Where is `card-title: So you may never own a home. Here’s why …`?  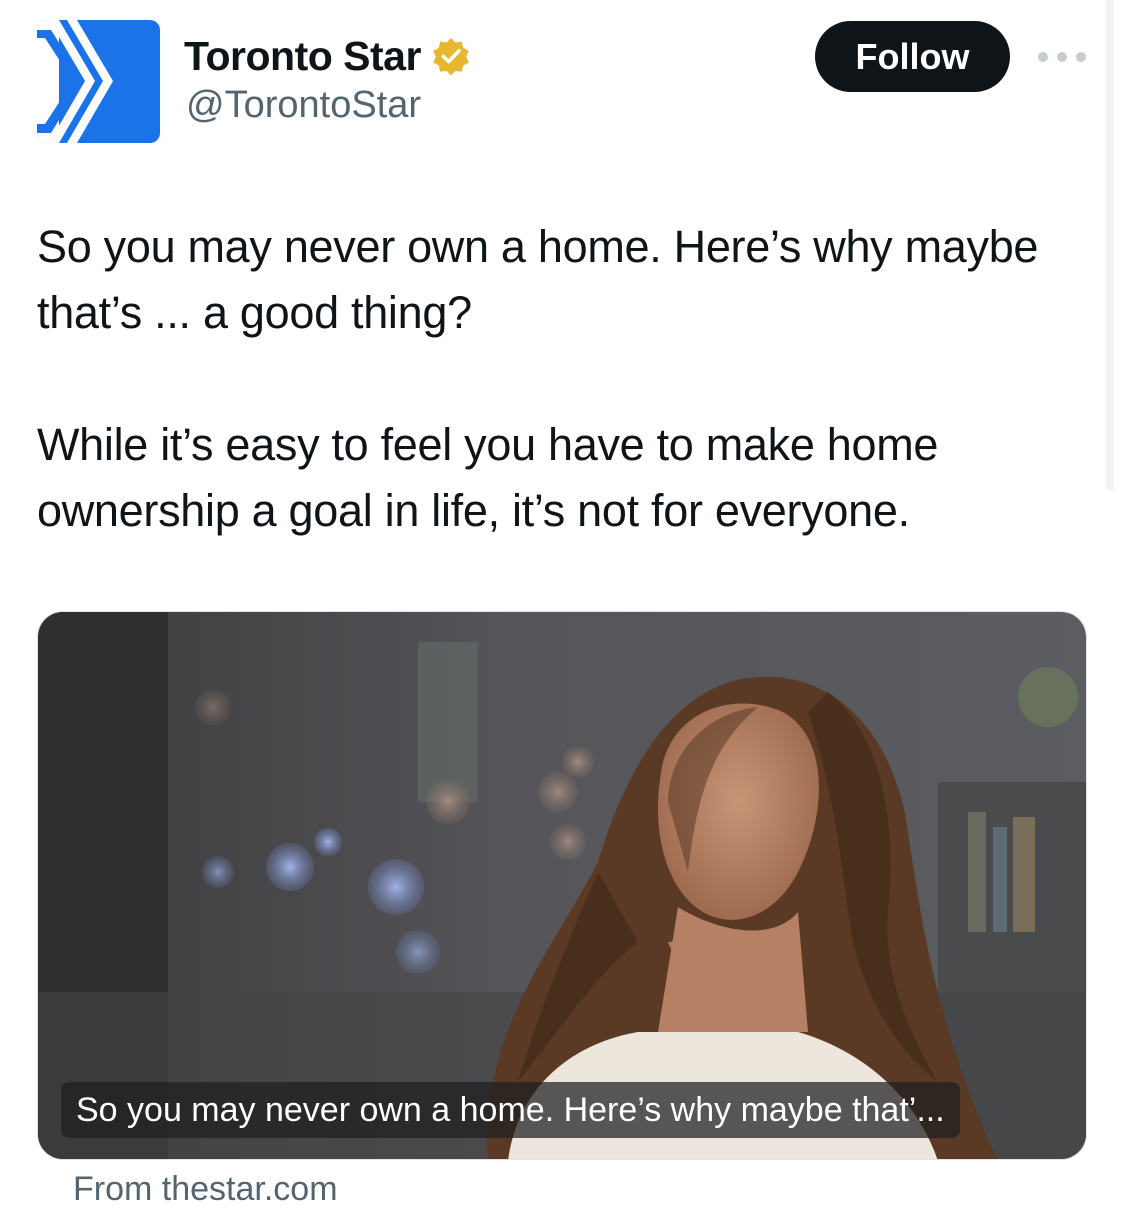 card-title: So you may never own a home. Here’s why … is located at coordinates (510, 1110).